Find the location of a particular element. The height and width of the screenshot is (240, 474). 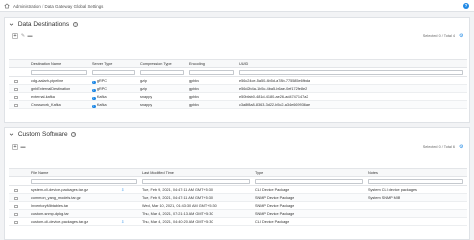

server-type: i gRPC is located at coordinates (100, 82).